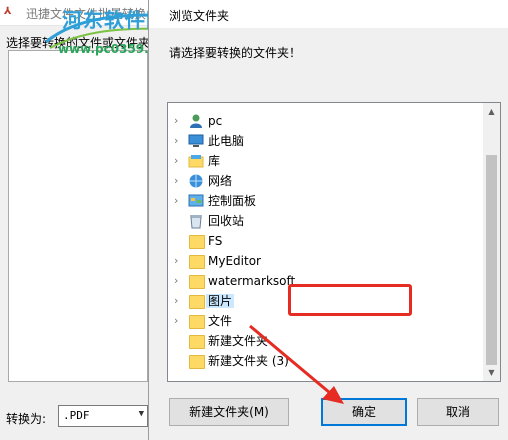  Describe the element at coordinates (326, 341) in the screenshot. I see `tree-item-new-folder: 新建文件夹` at that location.